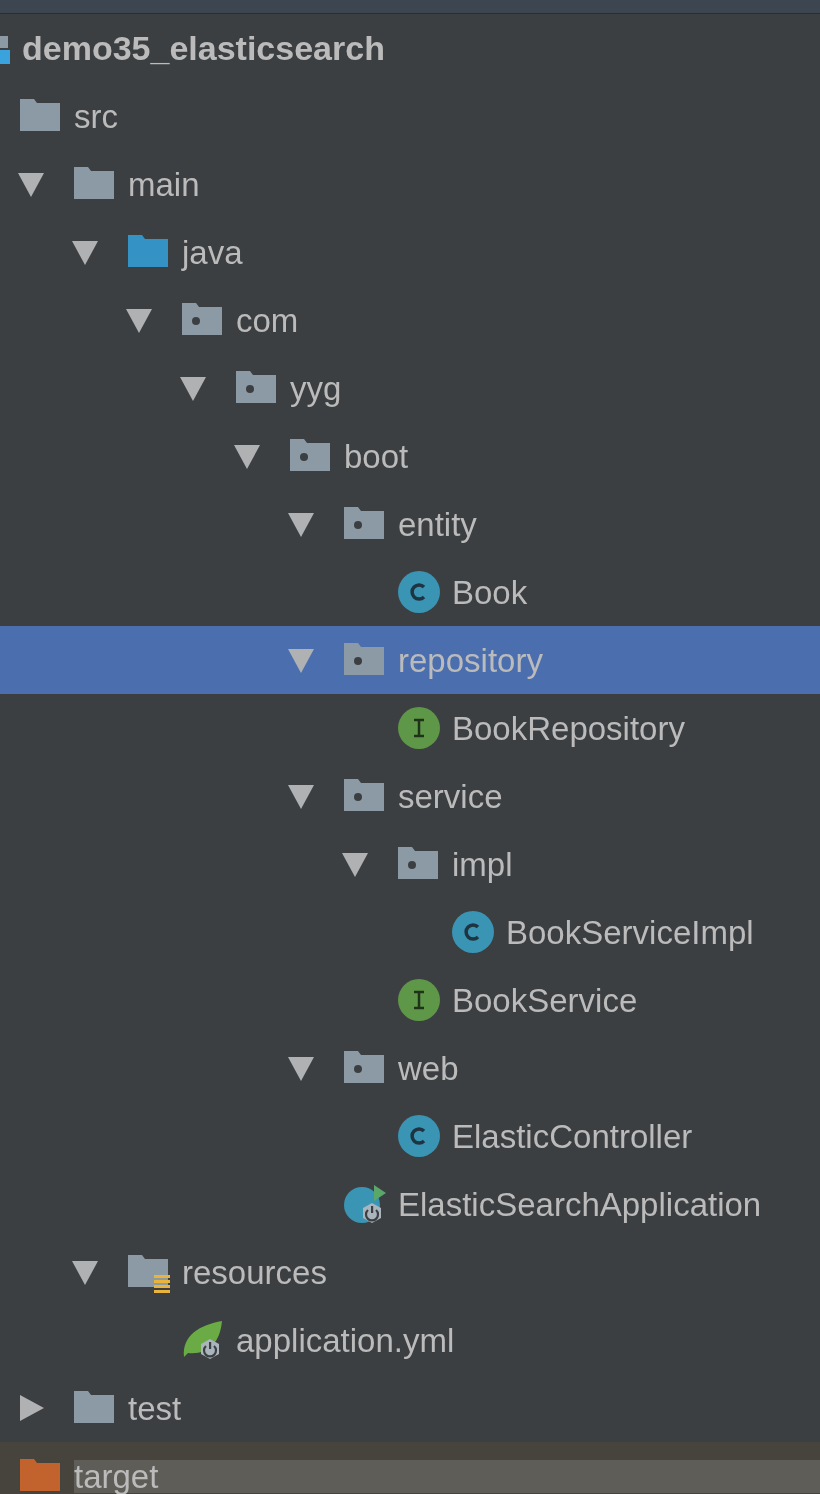  I want to click on tree-row: BookRepository, so click(410, 728).